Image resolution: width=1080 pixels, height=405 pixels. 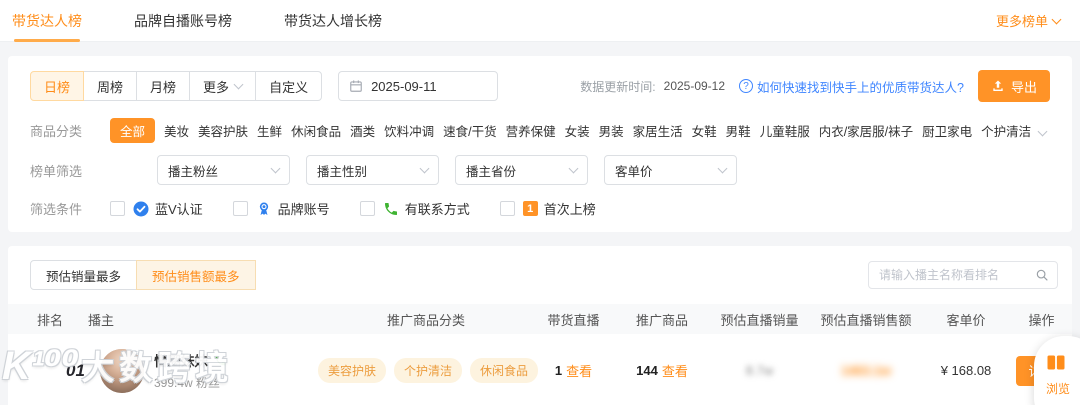 What do you see at coordinates (414, 208) in the screenshot?
I see `filter-has-contact: 有联系方式` at bounding box center [414, 208].